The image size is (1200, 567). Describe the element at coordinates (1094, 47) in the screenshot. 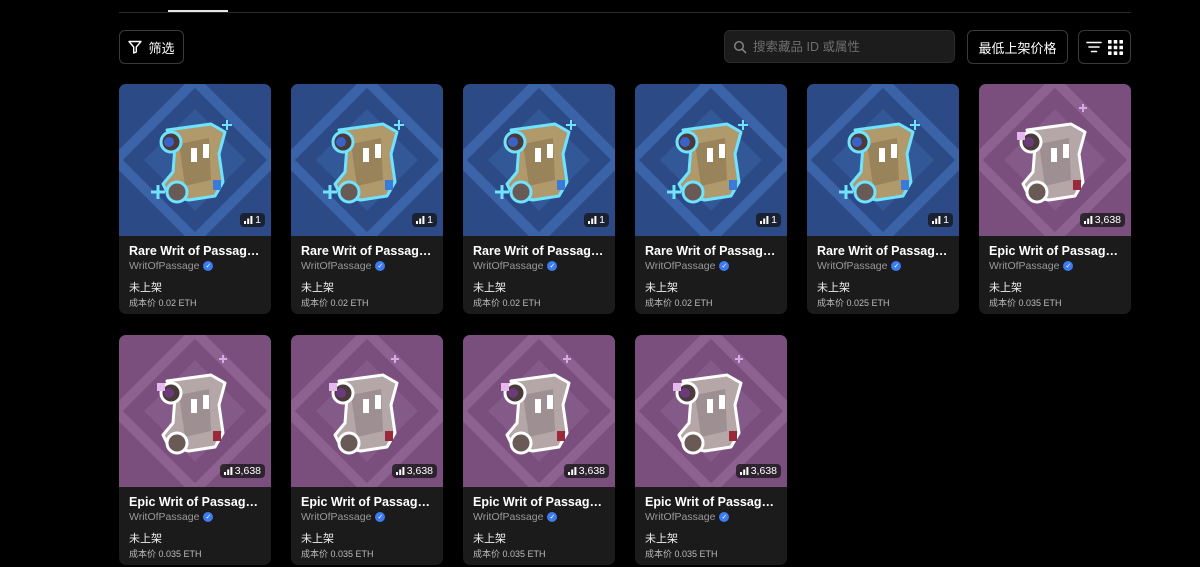

I see `list-view-icon` at that location.